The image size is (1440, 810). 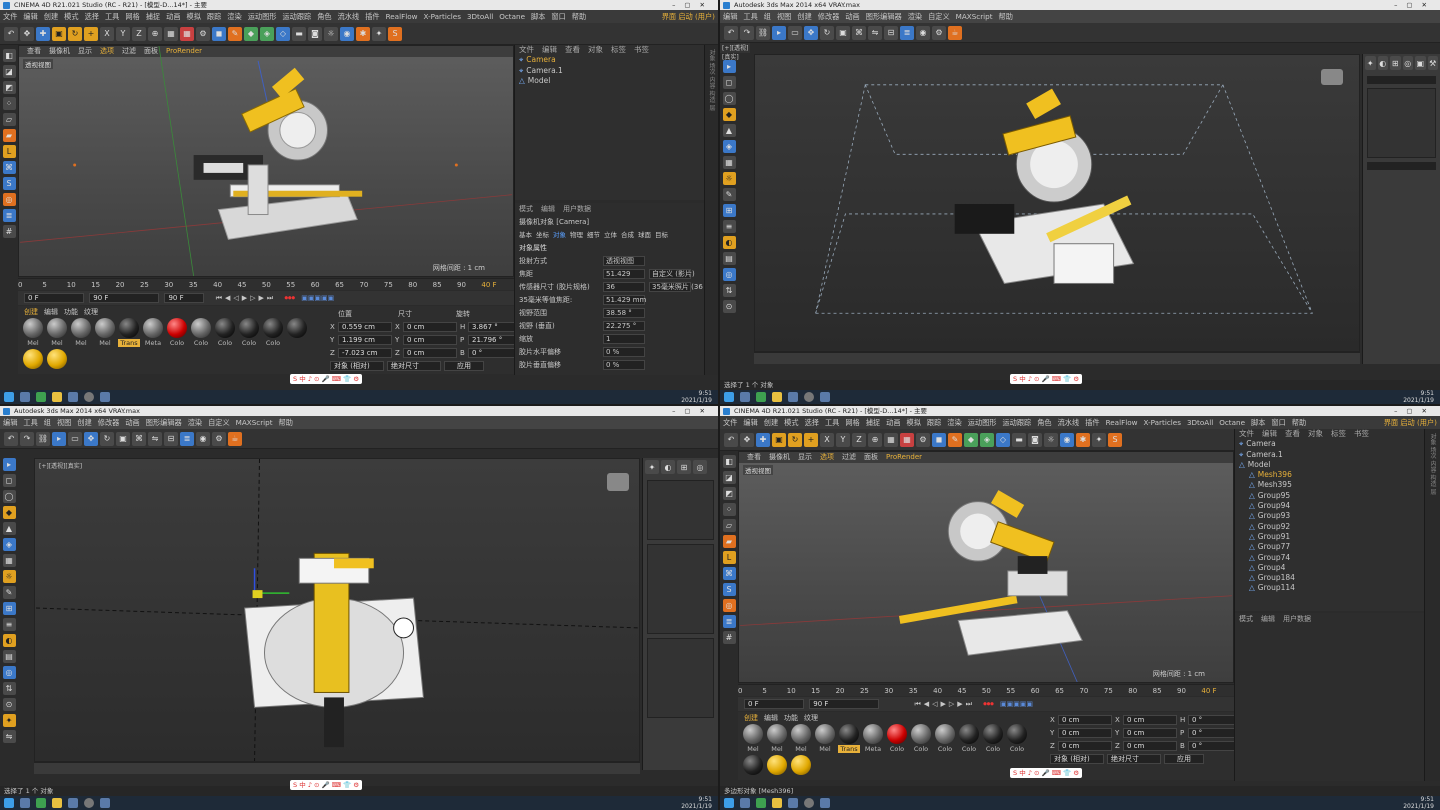 I want to click on attribute-tab: 细节, so click(x=593, y=235).